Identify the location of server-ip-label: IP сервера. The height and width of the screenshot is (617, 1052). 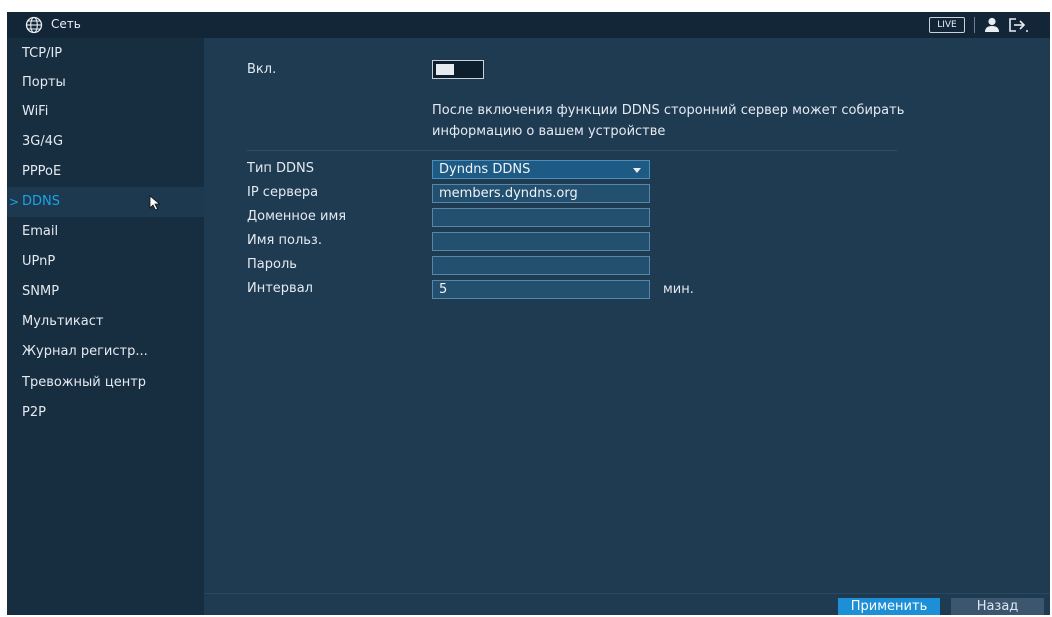
(283, 192).